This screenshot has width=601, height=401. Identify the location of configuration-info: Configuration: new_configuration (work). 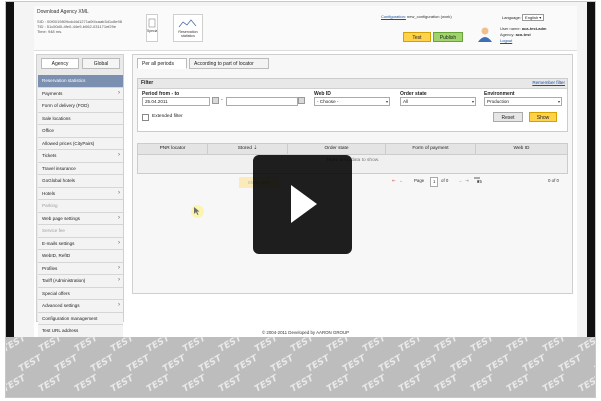
(416, 16).